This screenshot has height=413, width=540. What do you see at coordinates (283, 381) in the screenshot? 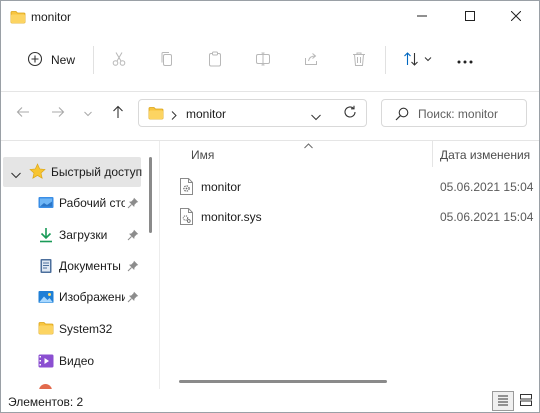
I see `file-list-scrollbar` at bounding box center [283, 381].